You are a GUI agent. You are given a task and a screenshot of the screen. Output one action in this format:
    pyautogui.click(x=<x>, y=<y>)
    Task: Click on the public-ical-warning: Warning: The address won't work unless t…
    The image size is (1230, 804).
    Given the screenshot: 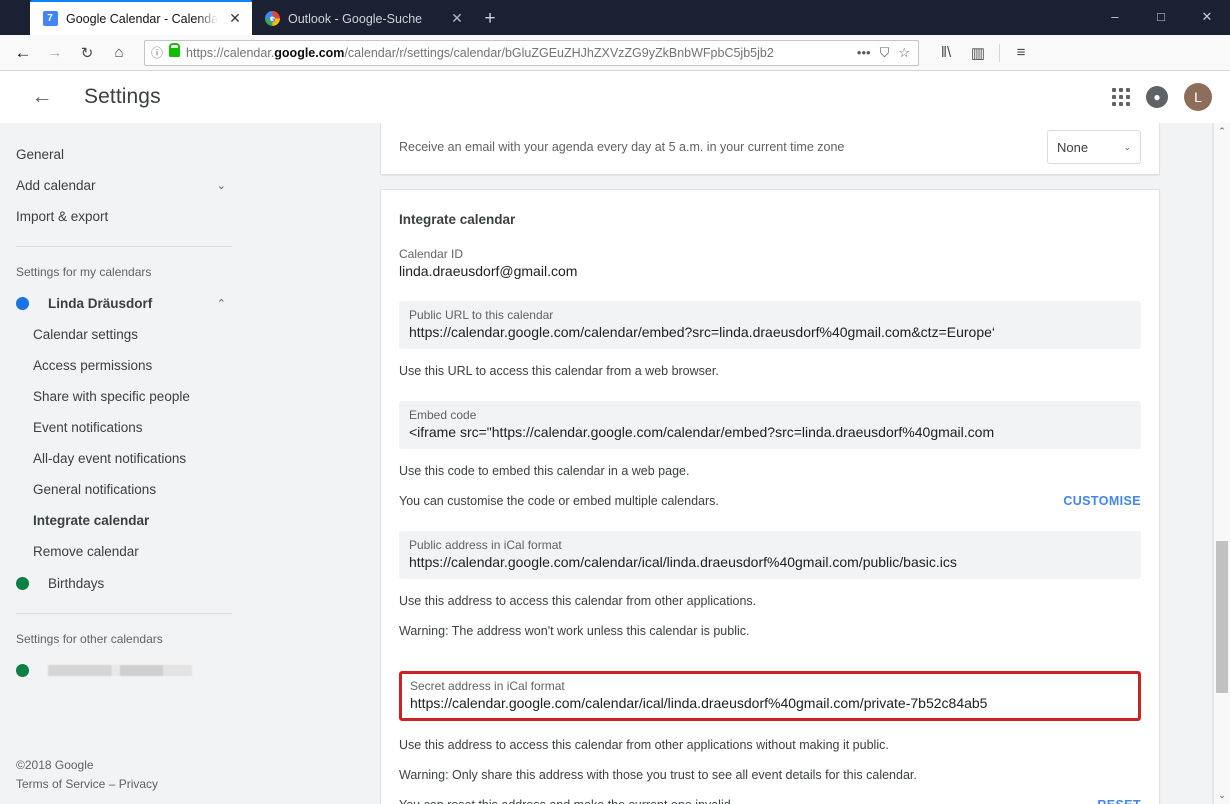 What is the action you would take?
    pyautogui.click(x=574, y=631)
    